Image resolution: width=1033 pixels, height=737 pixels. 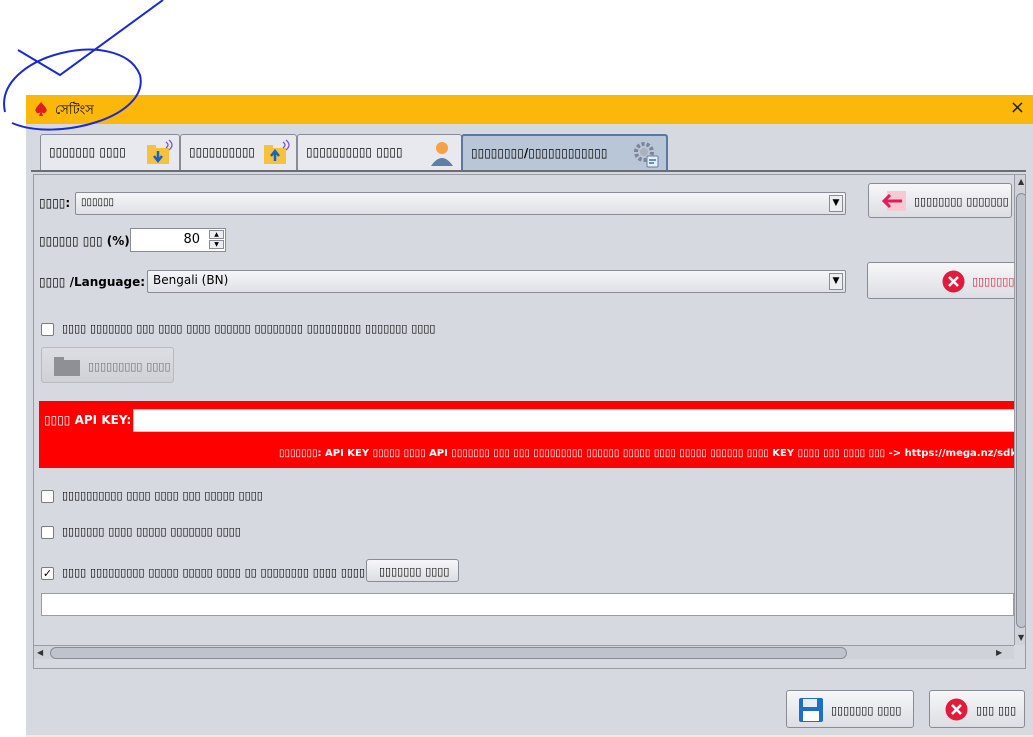 I want to click on scroll-down-icon: ▼, so click(x=1021, y=637).